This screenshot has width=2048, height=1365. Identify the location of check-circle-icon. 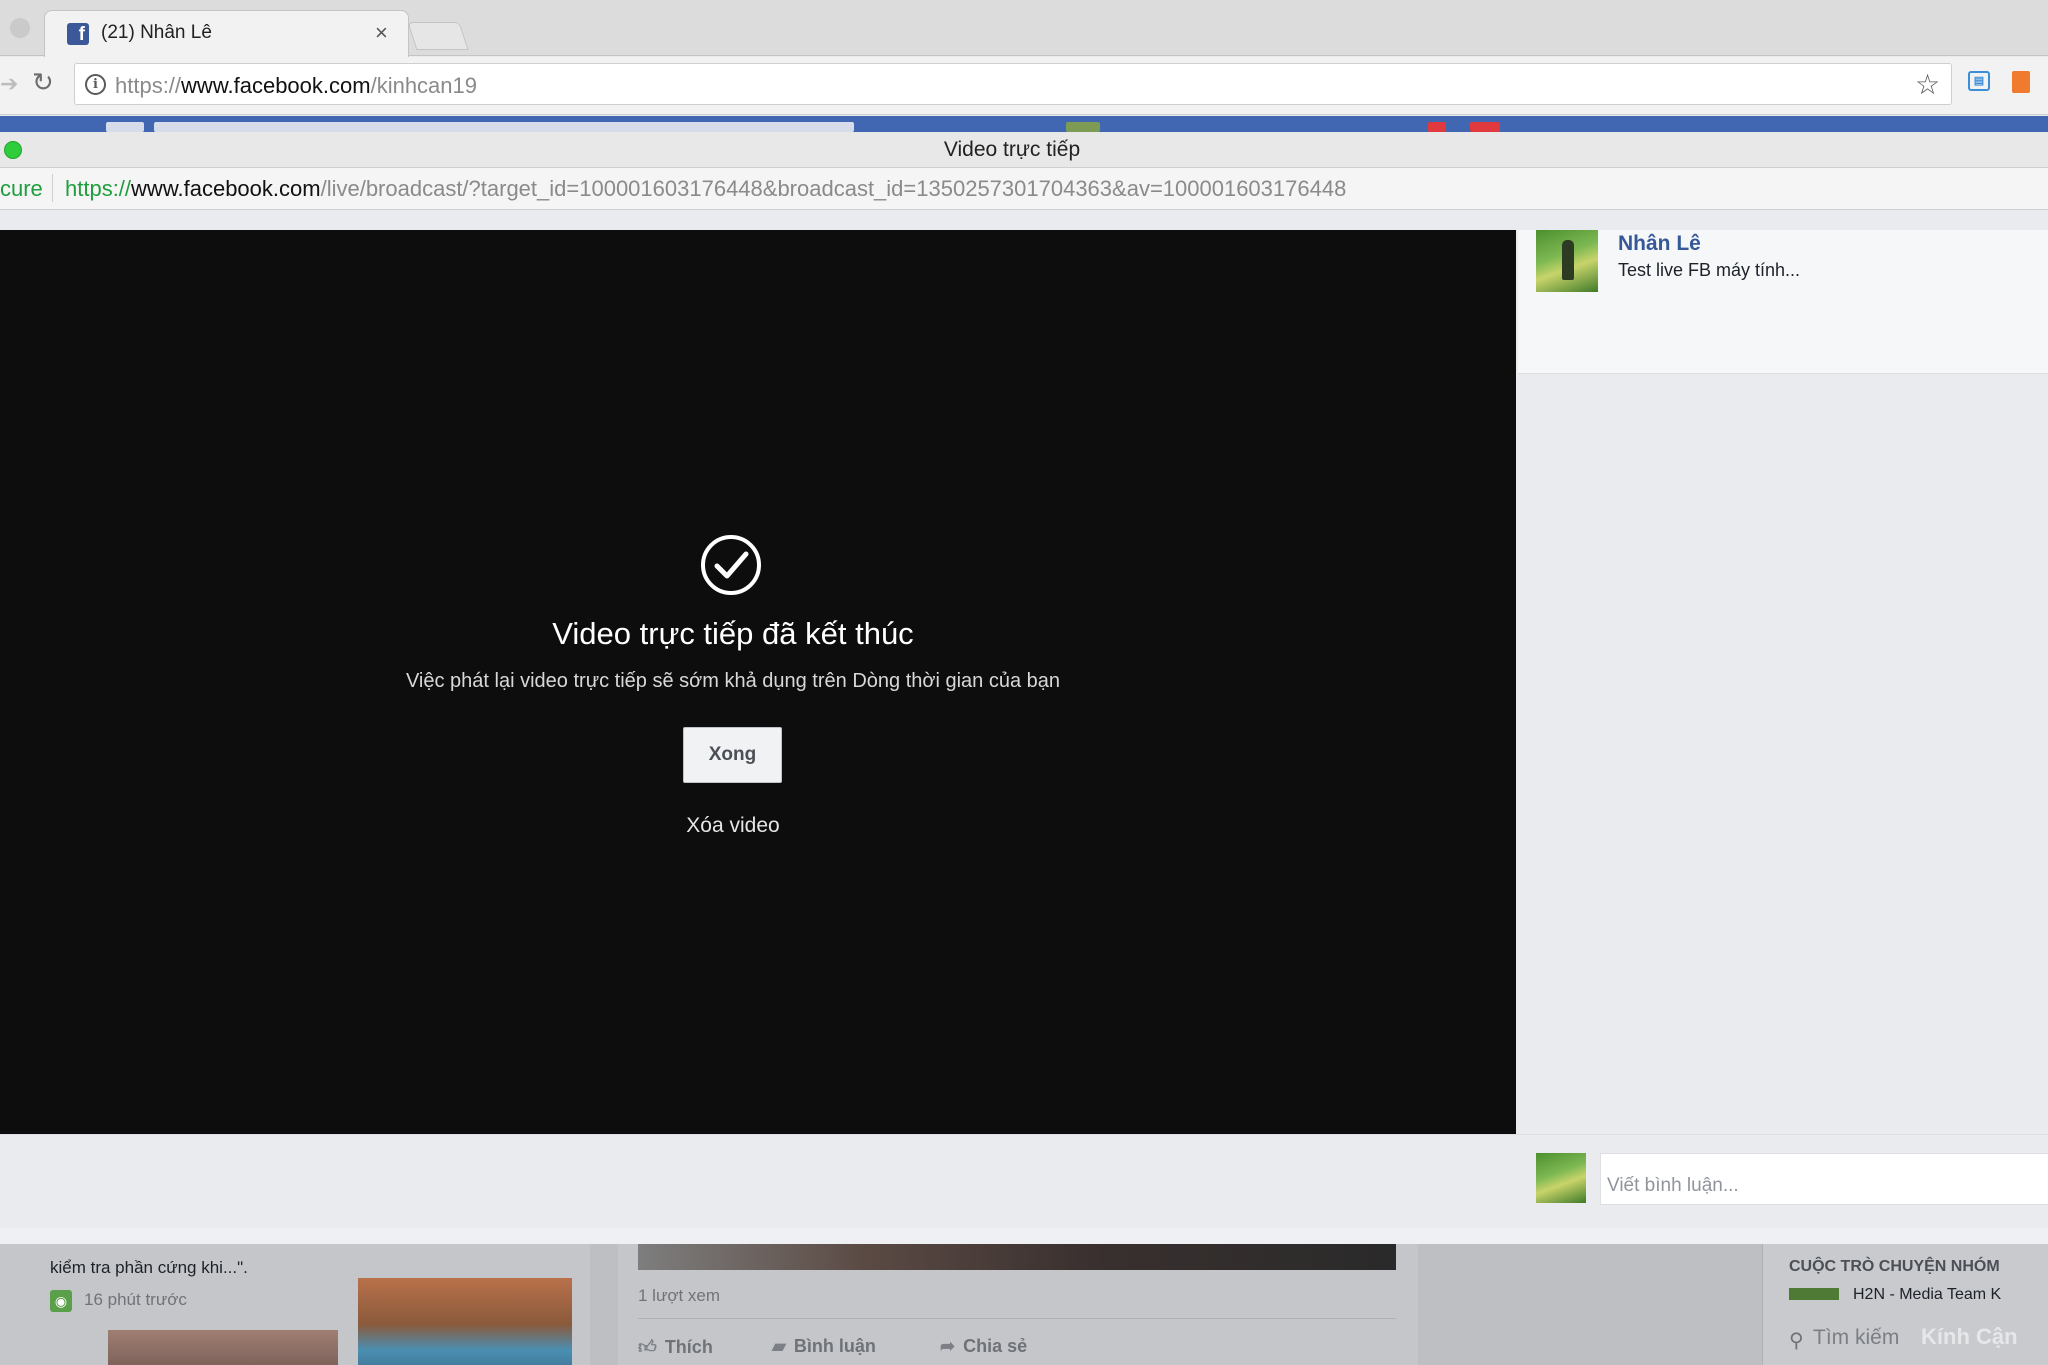
(731, 565).